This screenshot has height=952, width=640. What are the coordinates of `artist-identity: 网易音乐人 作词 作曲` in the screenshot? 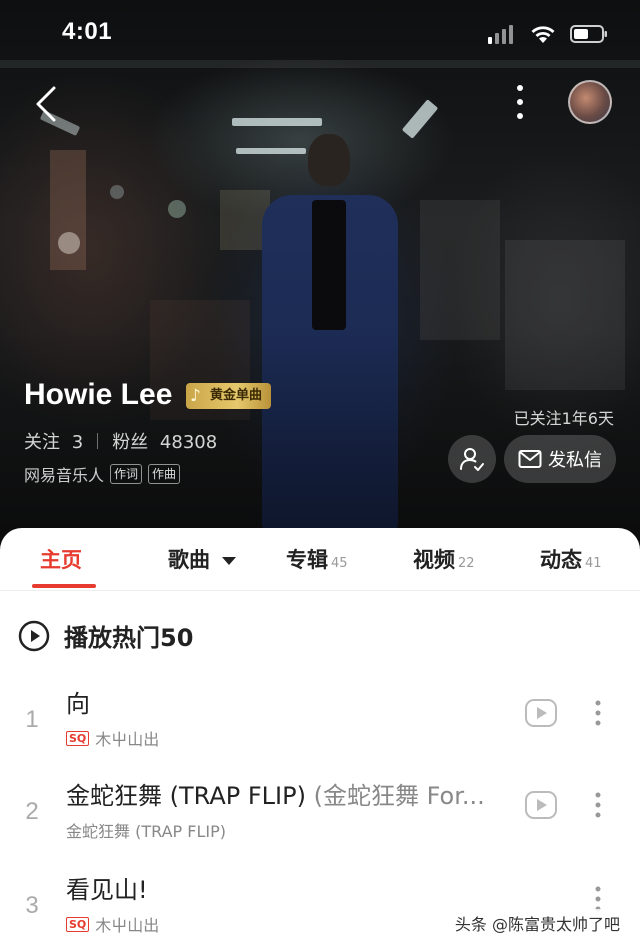 It's located at (102, 474).